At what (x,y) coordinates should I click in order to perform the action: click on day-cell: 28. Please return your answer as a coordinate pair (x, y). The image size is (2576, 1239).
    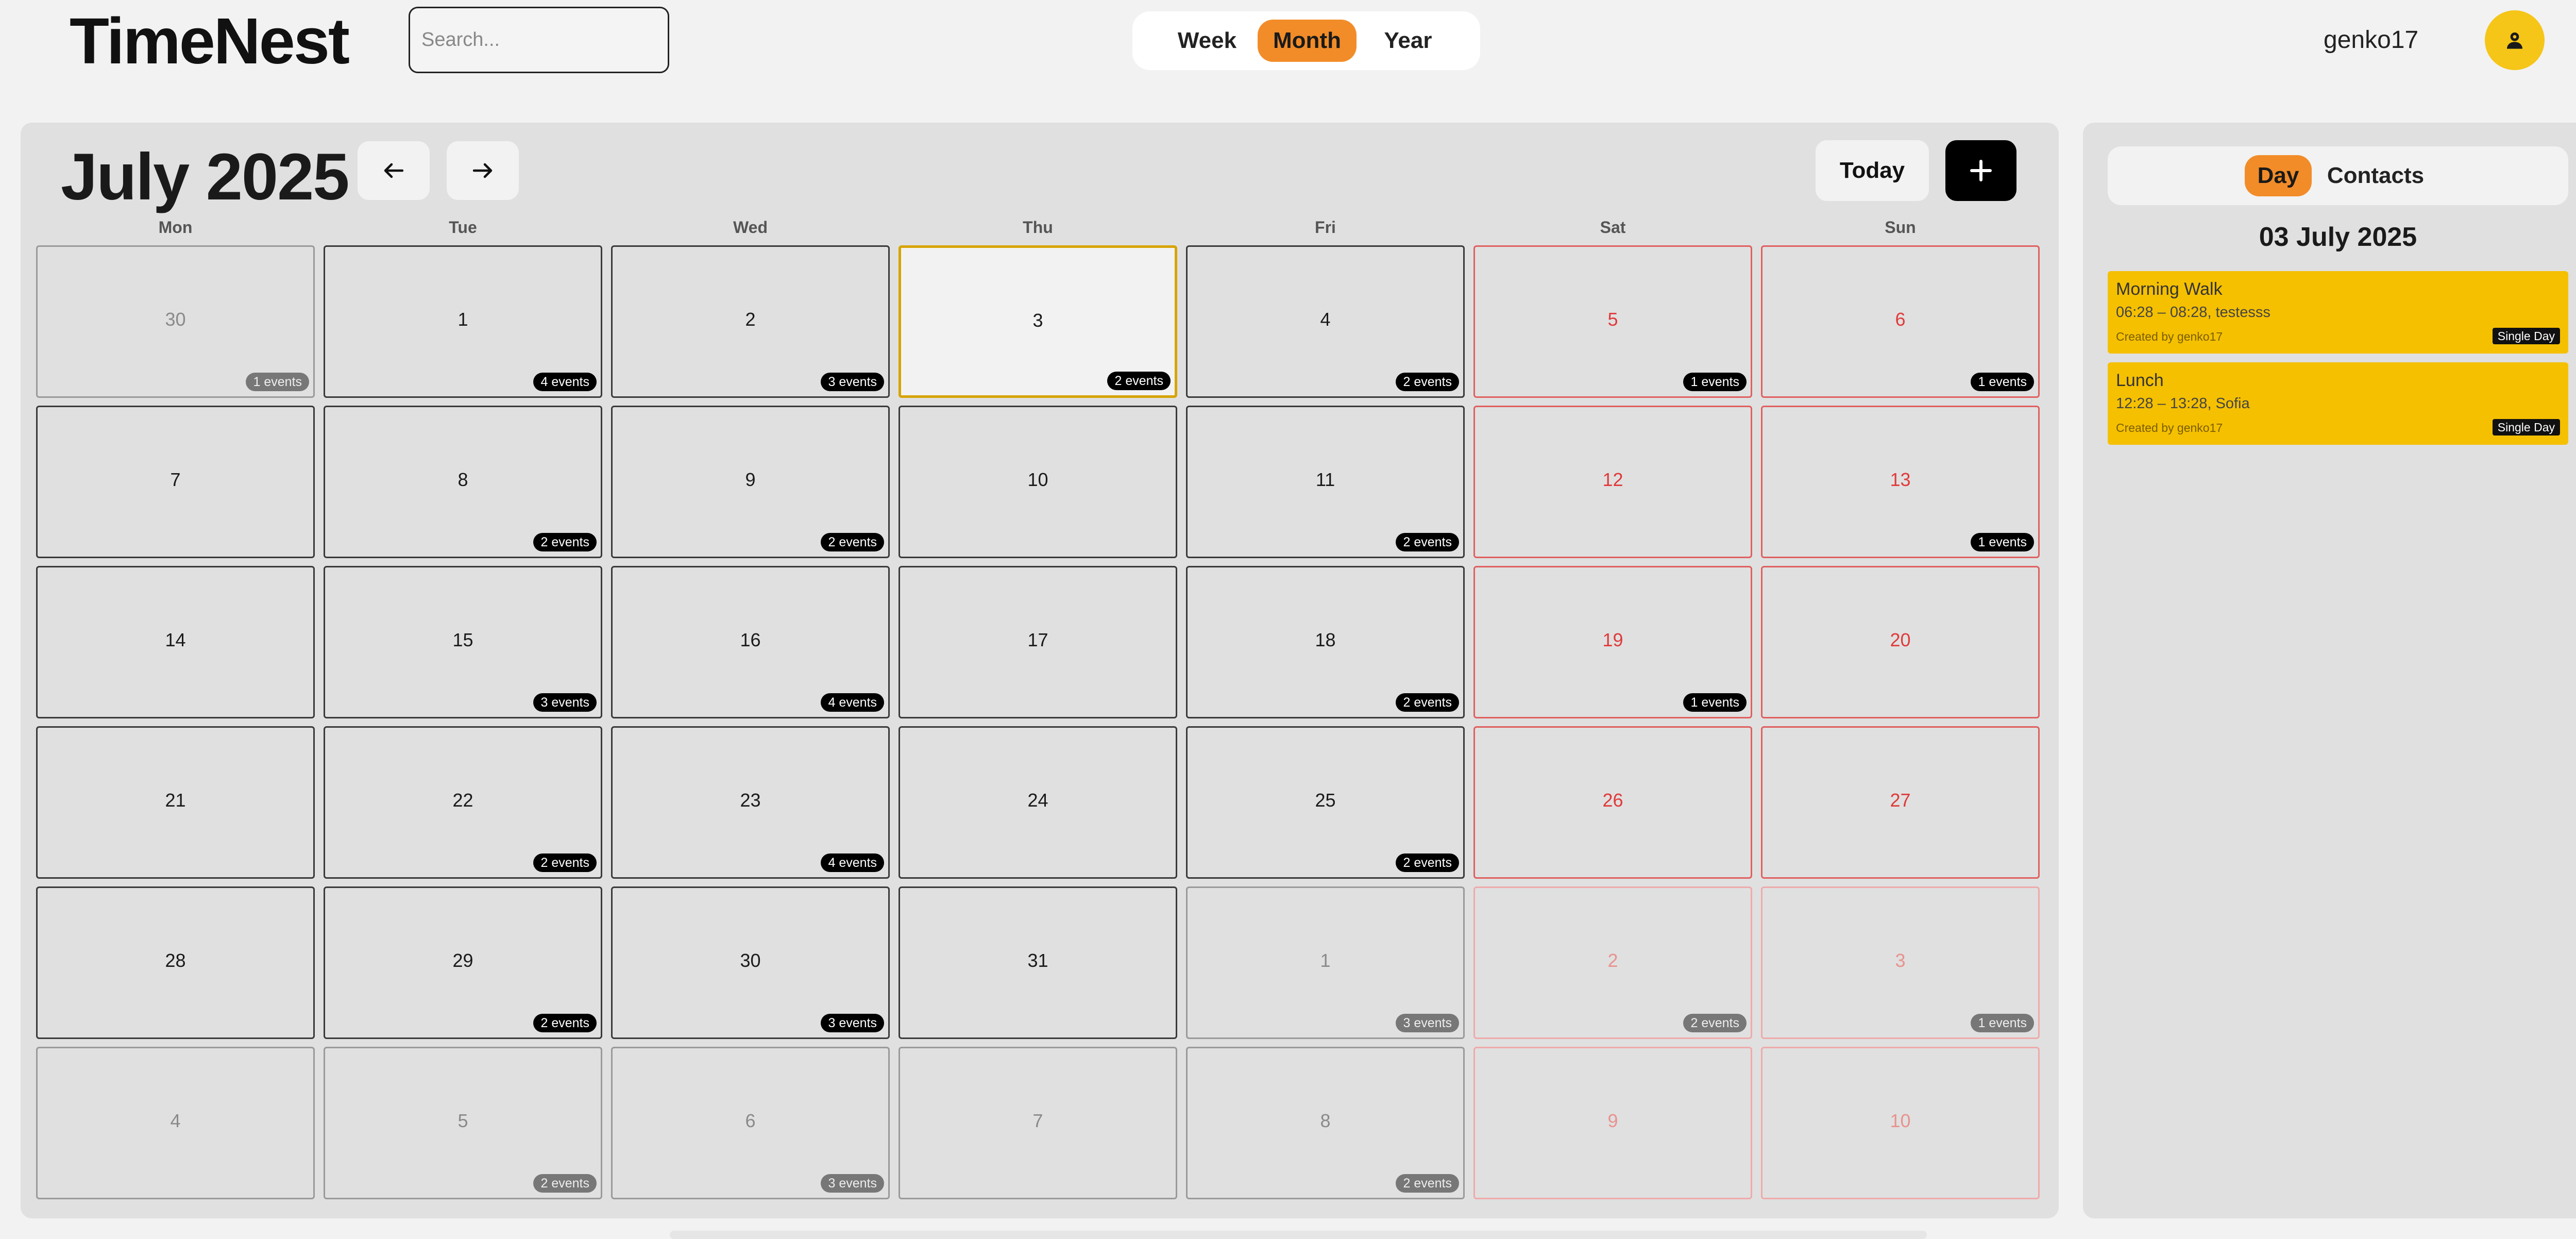
    Looking at the image, I should click on (175, 962).